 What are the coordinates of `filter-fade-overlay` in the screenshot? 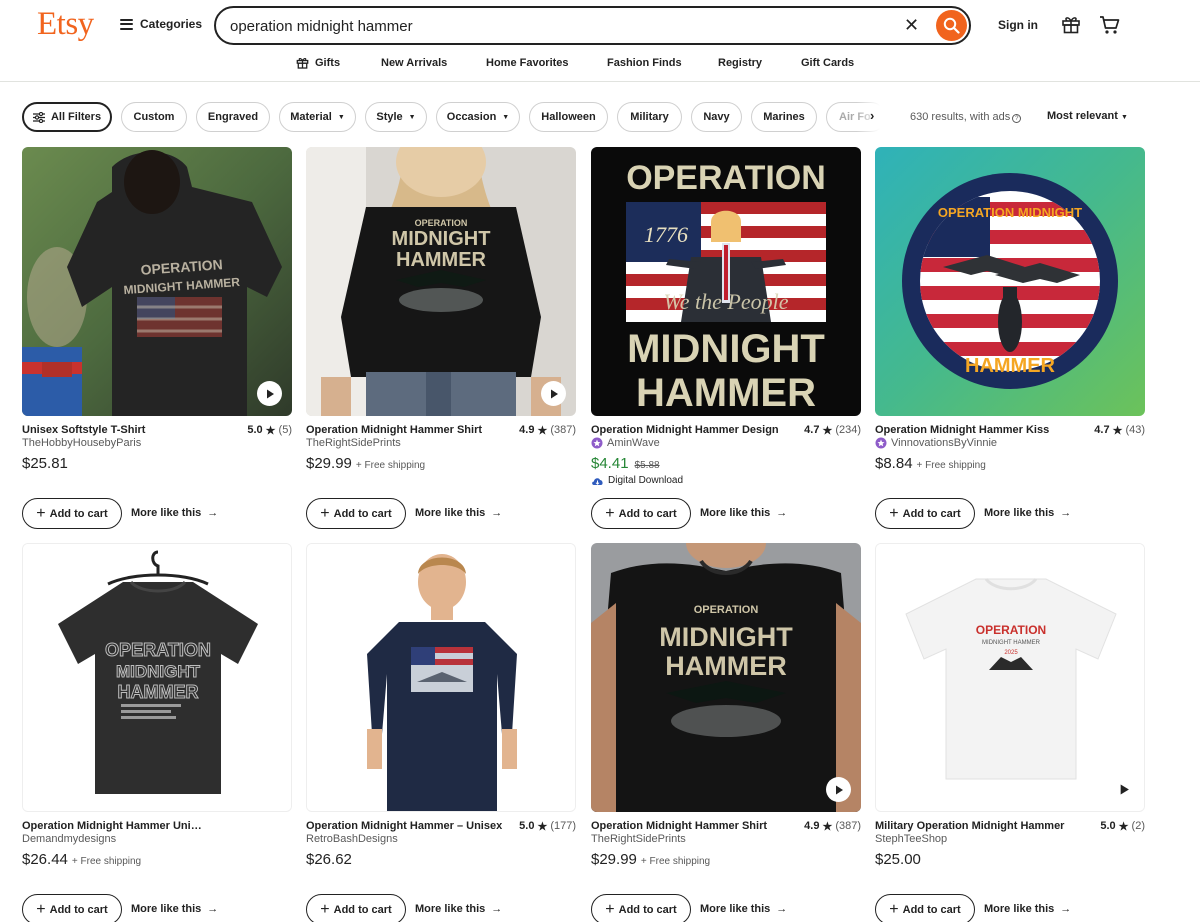 It's located at (876, 117).